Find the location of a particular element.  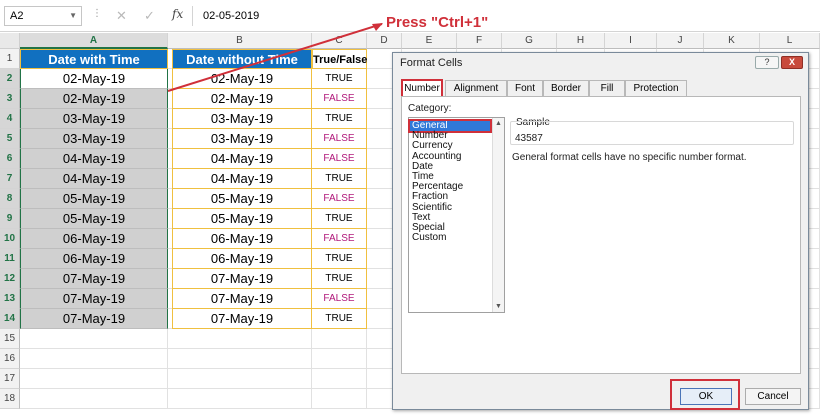

help-button: ? is located at coordinates (767, 62).